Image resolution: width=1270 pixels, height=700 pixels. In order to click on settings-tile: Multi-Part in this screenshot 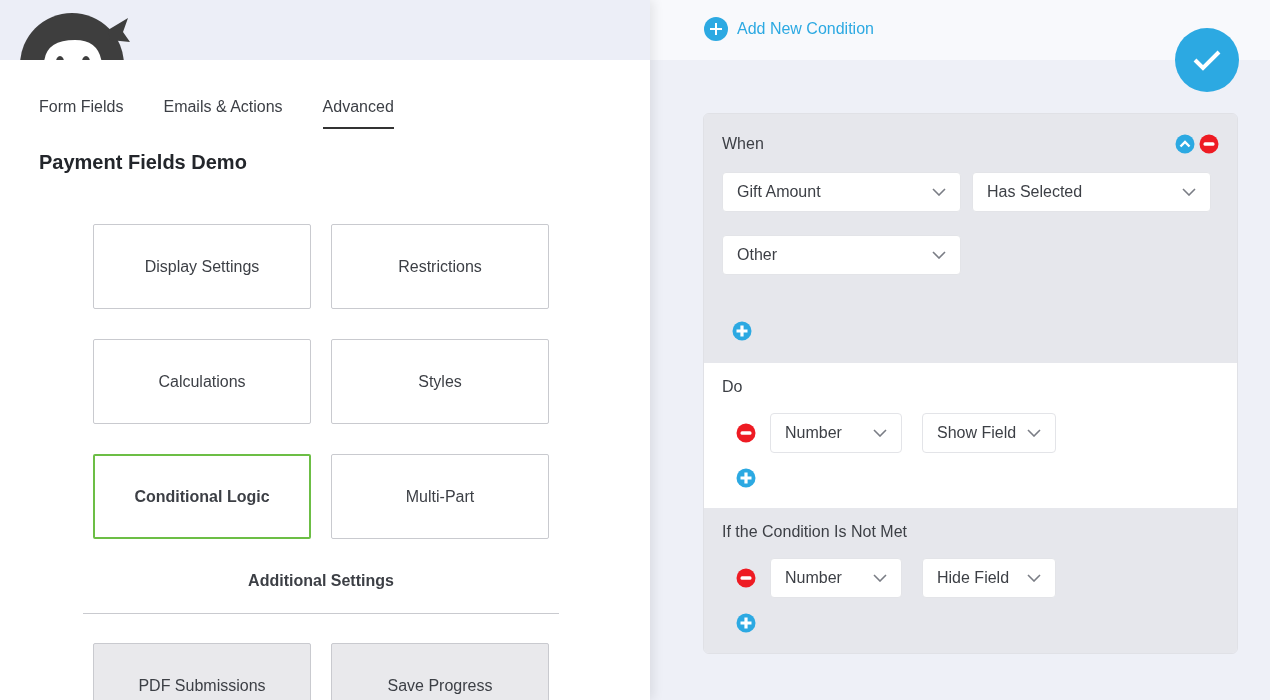, I will do `click(440, 496)`.